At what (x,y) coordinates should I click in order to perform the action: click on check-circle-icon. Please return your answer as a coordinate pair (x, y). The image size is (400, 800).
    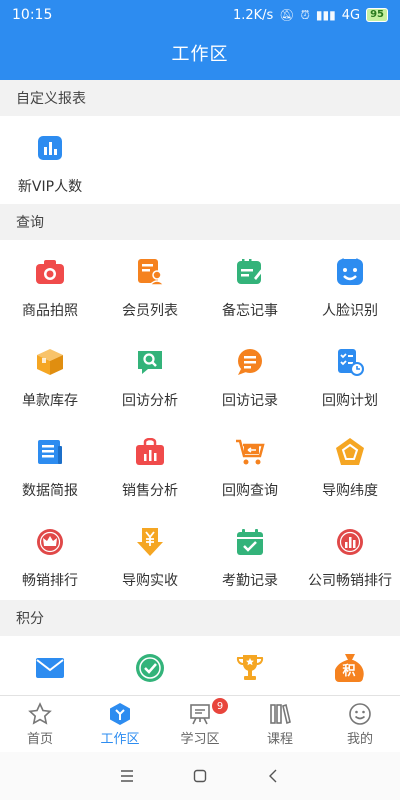
    Looking at the image, I should click on (150, 668).